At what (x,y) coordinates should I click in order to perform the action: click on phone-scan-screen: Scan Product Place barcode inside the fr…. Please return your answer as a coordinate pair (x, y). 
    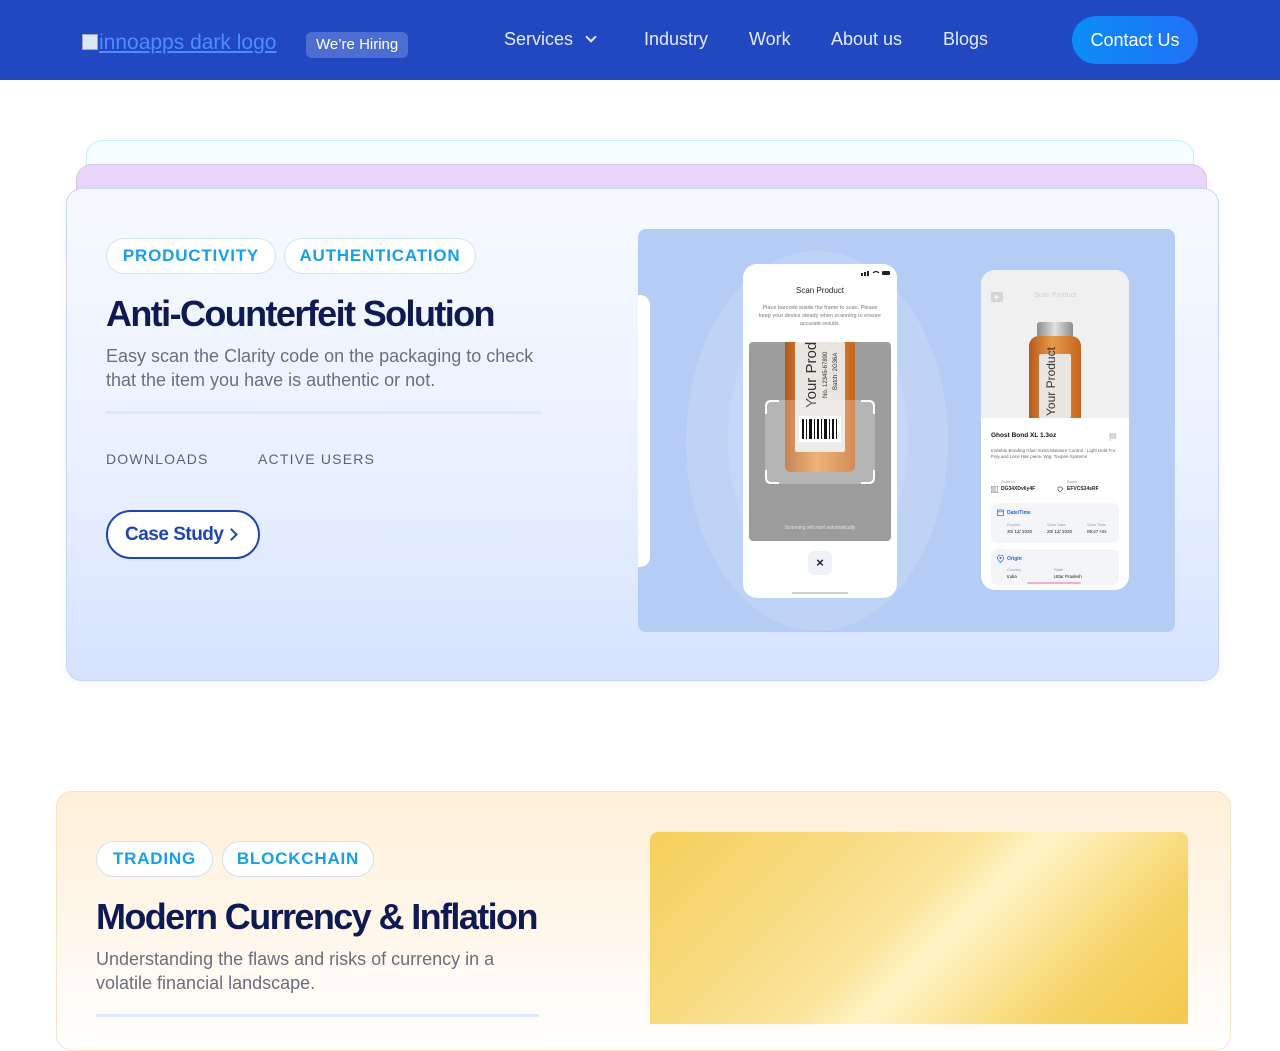
    Looking at the image, I should click on (820, 431).